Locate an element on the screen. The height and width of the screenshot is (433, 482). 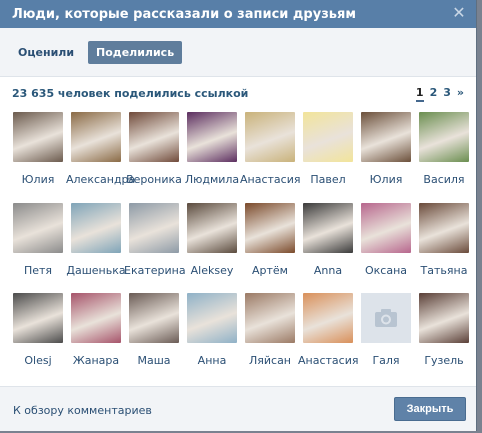
user-card: Павел is located at coordinates (328, 149).